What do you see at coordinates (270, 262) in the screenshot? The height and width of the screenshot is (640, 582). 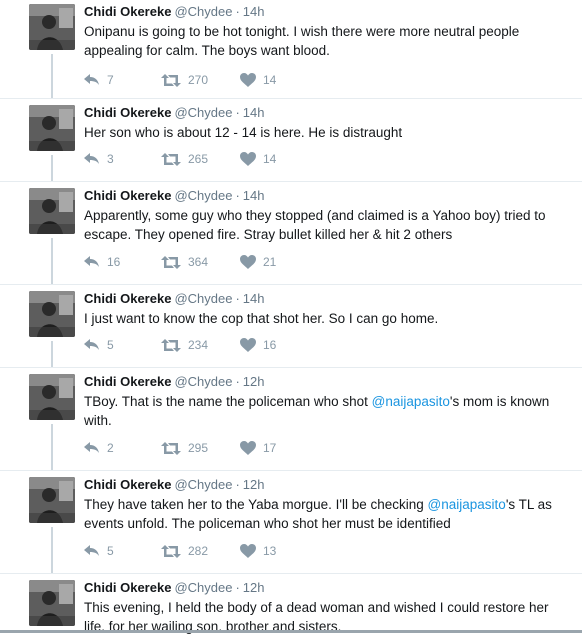 I see `like-count: 21` at bounding box center [270, 262].